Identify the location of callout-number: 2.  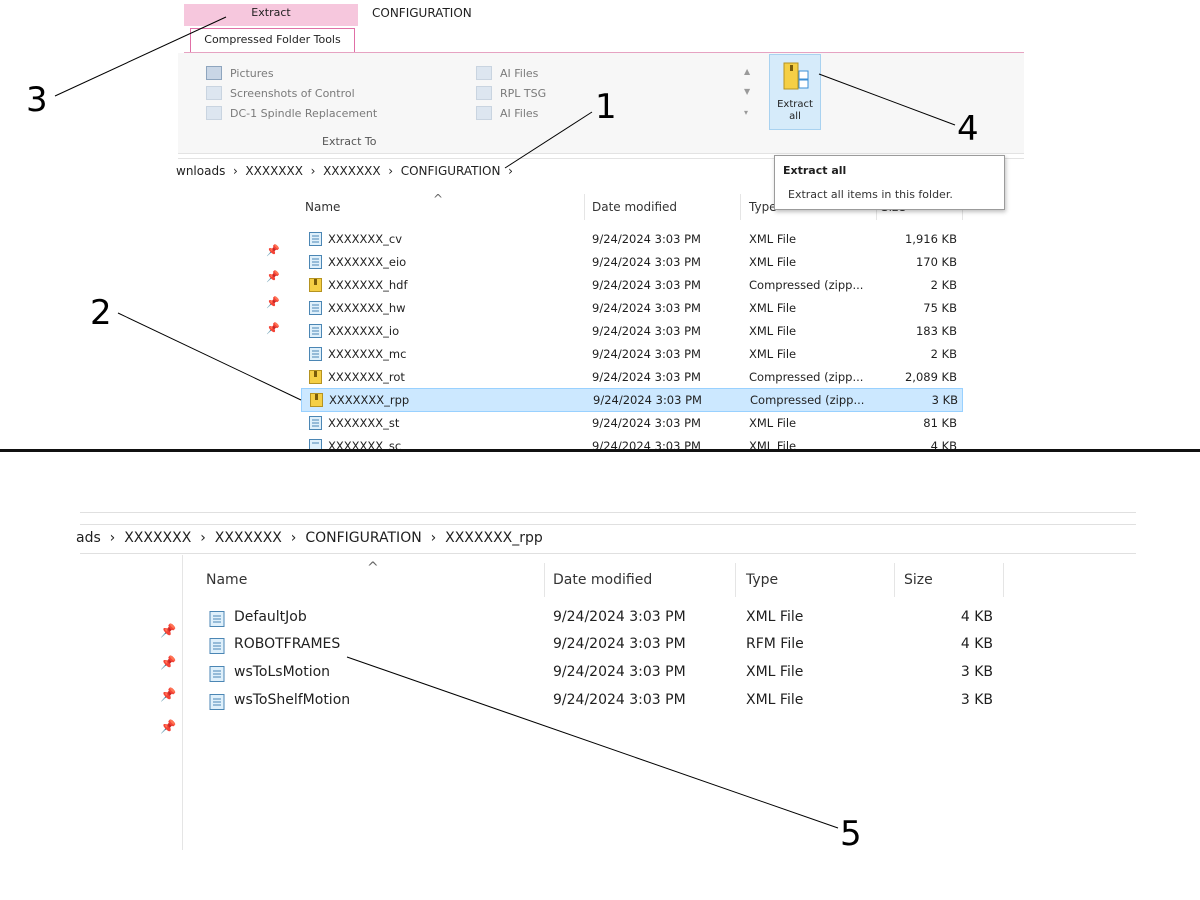
(101, 313).